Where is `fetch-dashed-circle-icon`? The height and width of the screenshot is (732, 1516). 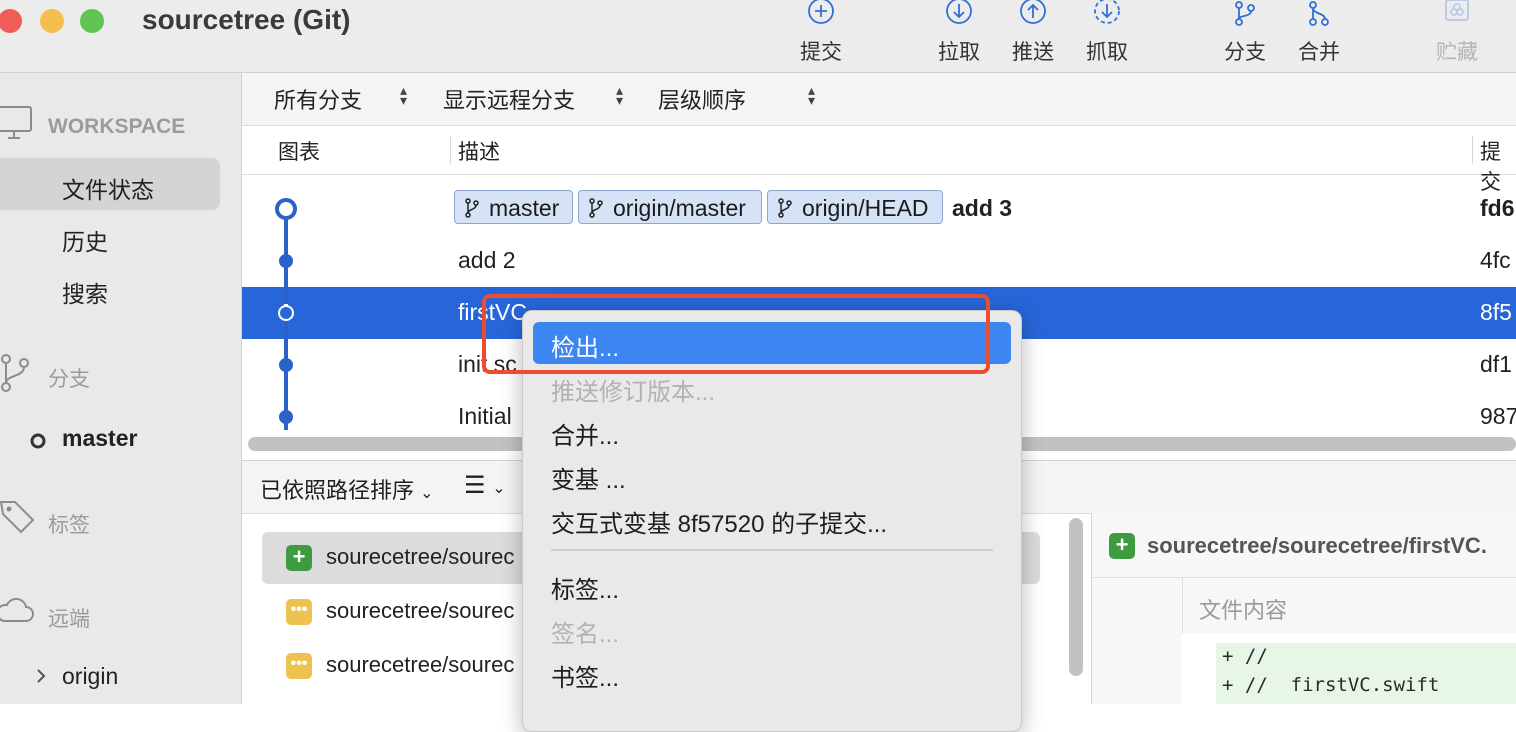
fetch-dashed-circle-icon is located at coordinates (1107, 12).